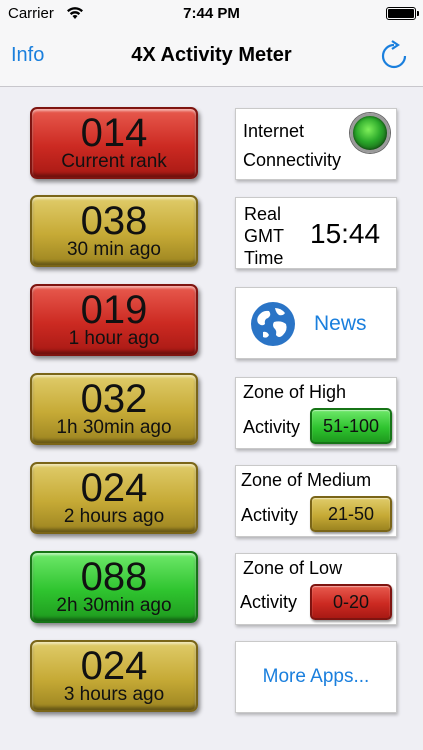 This screenshot has height=750, width=423. Describe the element at coordinates (272, 427) in the screenshot. I see `zone-high-line2: Activity` at that location.